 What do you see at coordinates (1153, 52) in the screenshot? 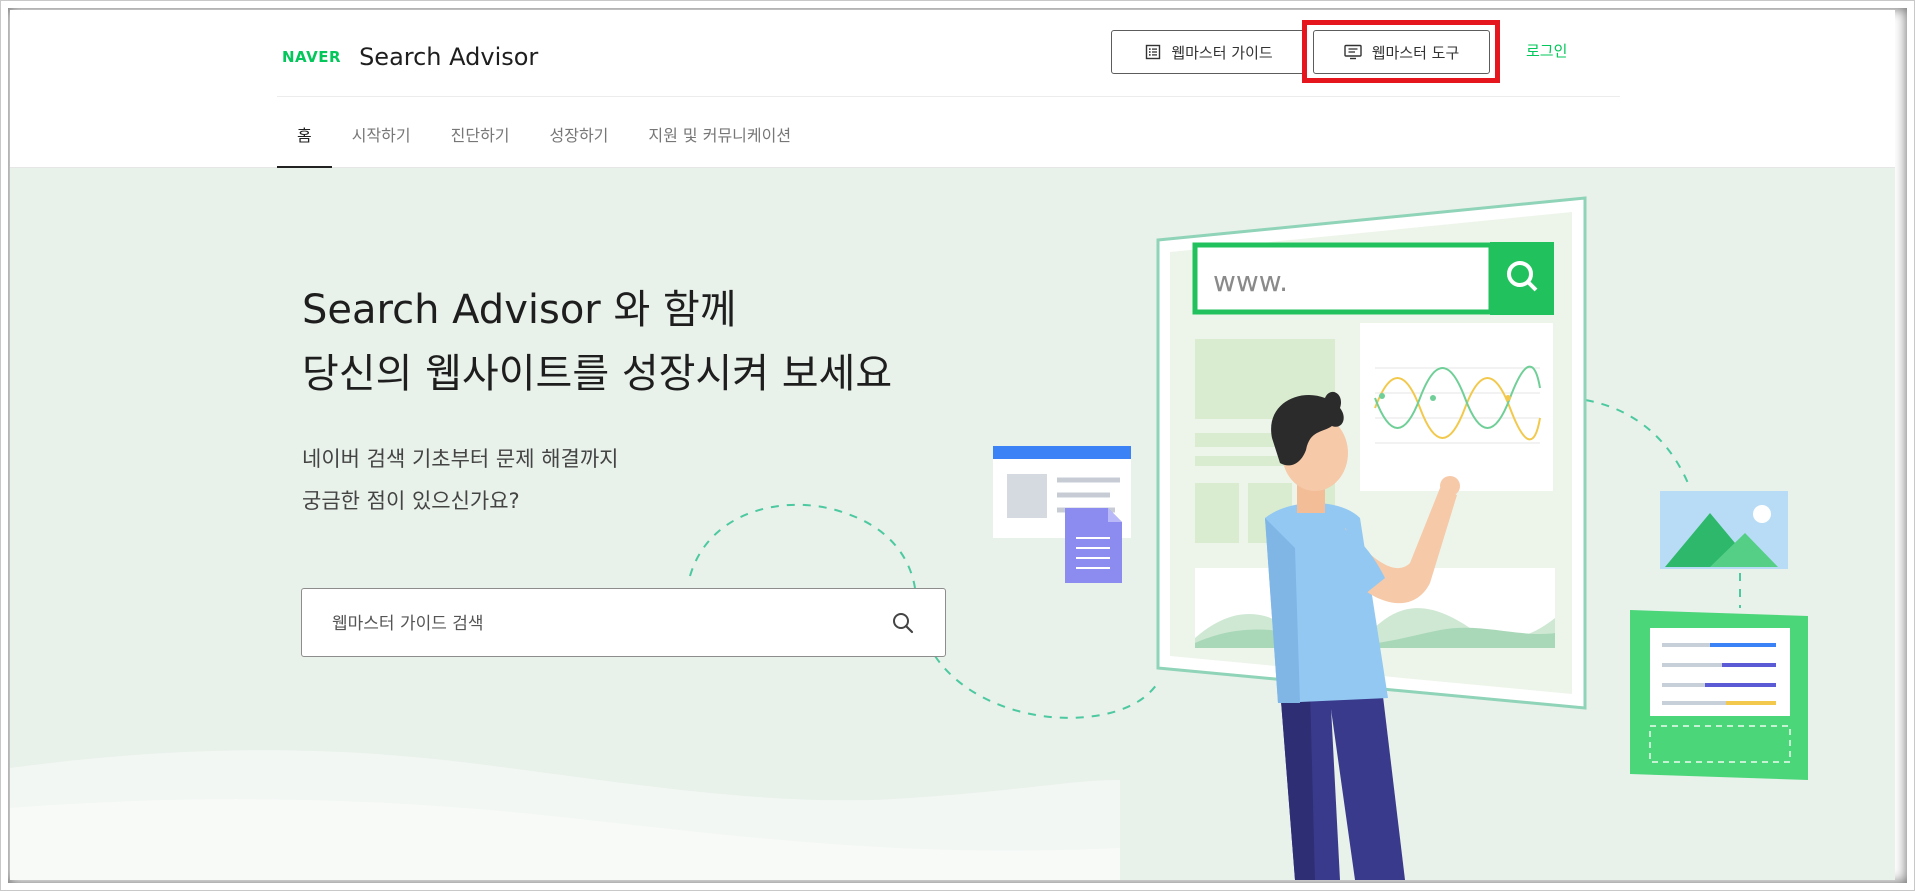
I see `document-list-icon` at bounding box center [1153, 52].